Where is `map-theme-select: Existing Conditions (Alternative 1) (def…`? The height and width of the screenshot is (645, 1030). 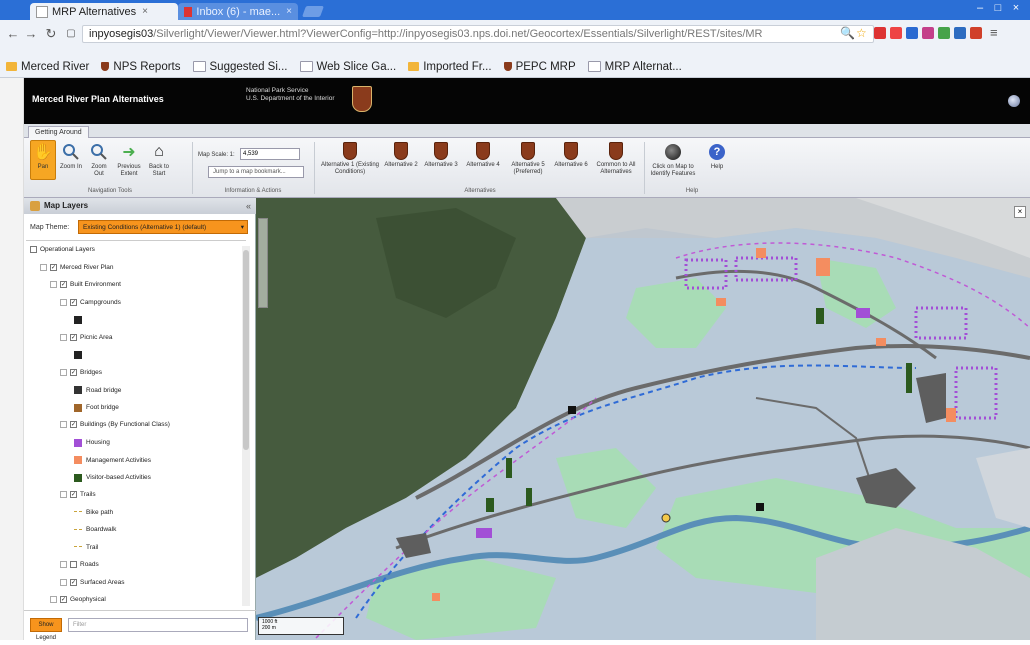
map-theme-select: Existing Conditions (Alternative 1) (def… is located at coordinates (163, 227).